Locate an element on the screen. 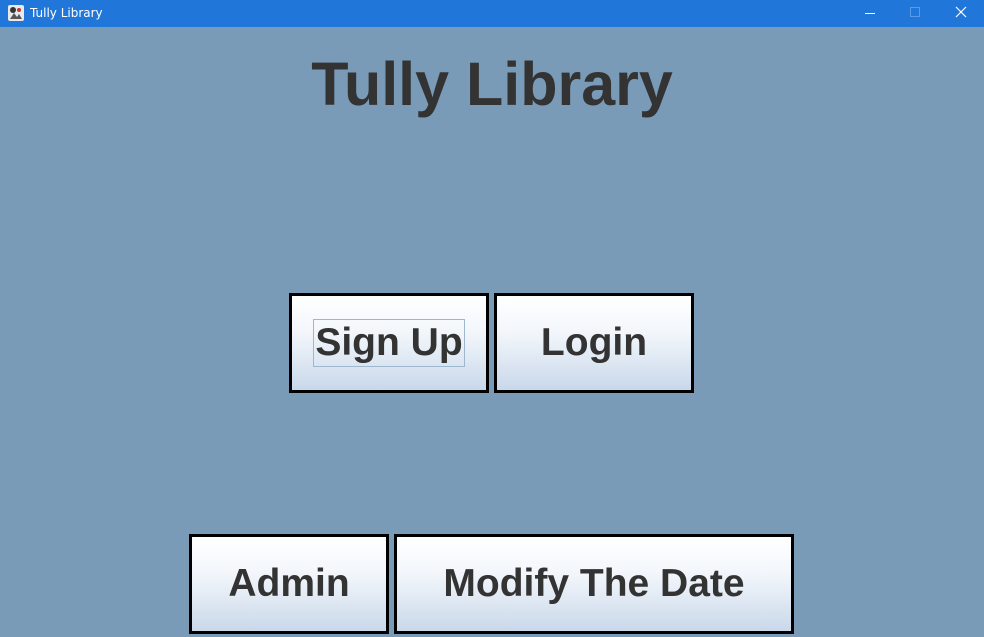  modify-date-button: Modify The Date is located at coordinates (594, 584).